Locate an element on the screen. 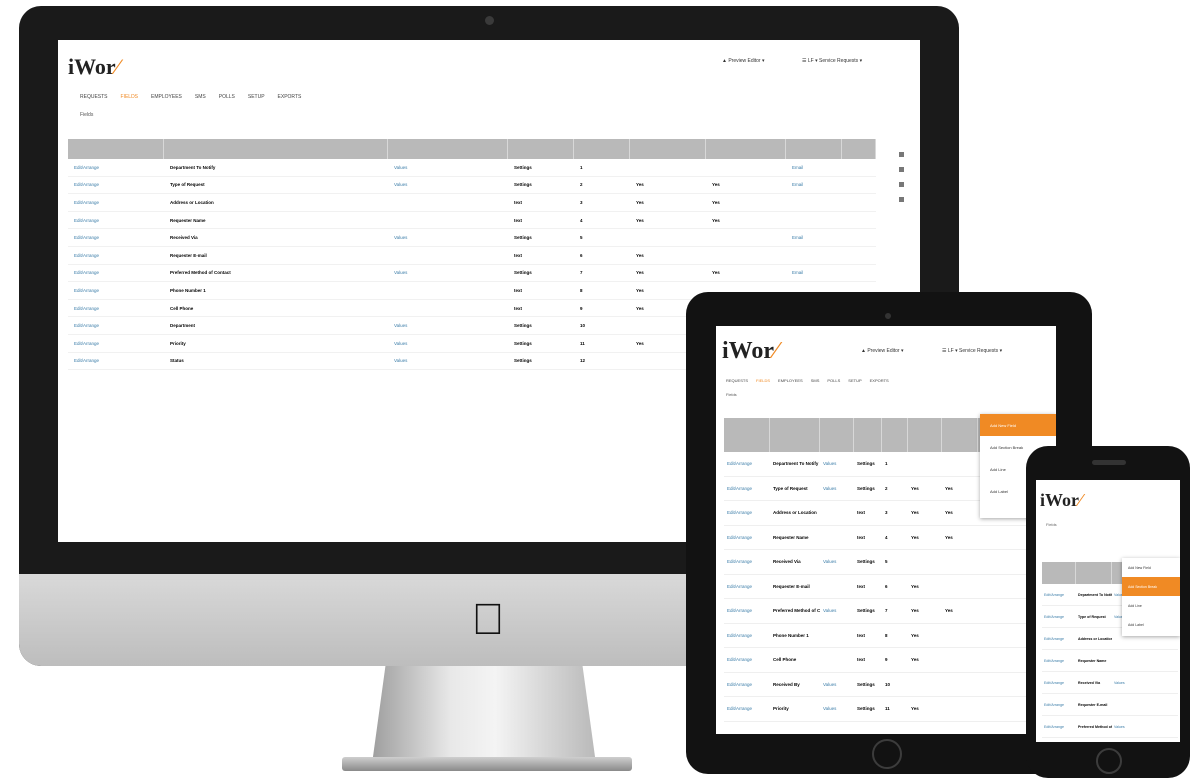 This screenshot has width=1198, height=782. order-cell: 5 is located at coordinates (581, 238).